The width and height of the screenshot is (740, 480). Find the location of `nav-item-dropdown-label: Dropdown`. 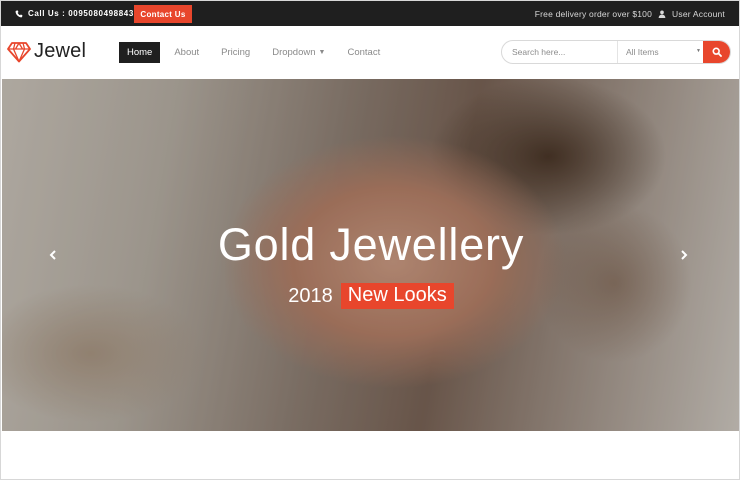

nav-item-dropdown-label: Dropdown is located at coordinates (294, 52).